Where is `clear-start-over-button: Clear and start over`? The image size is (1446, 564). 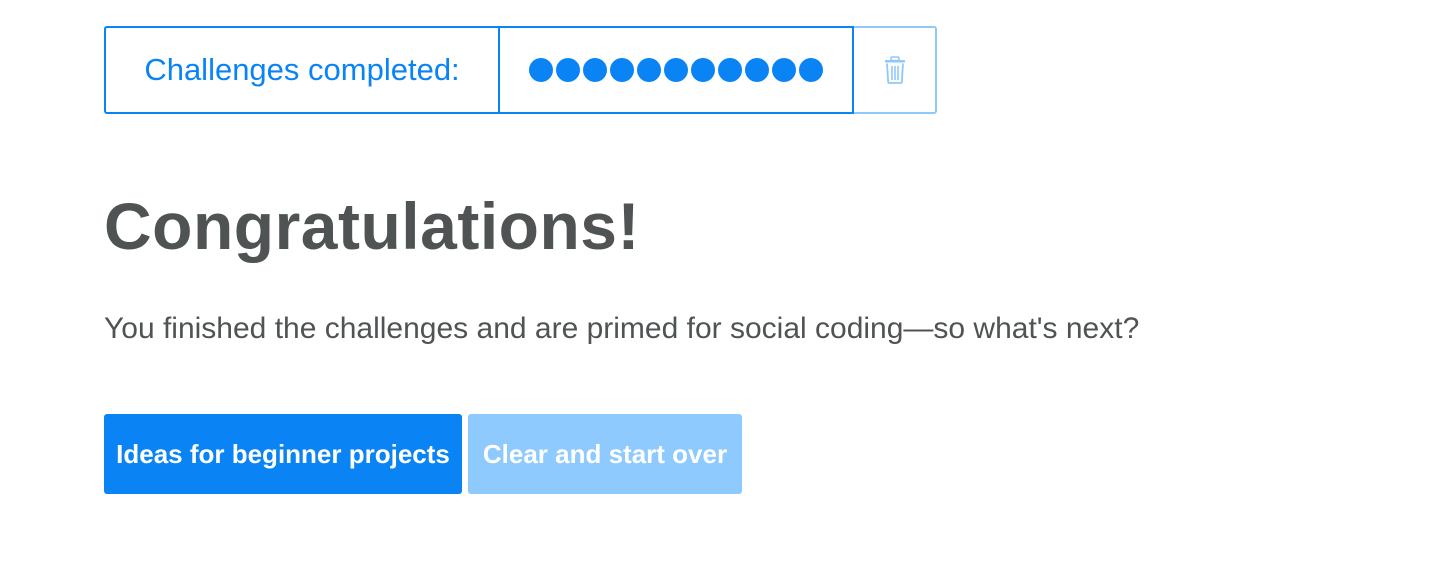 clear-start-over-button: Clear and start over is located at coordinates (605, 454).